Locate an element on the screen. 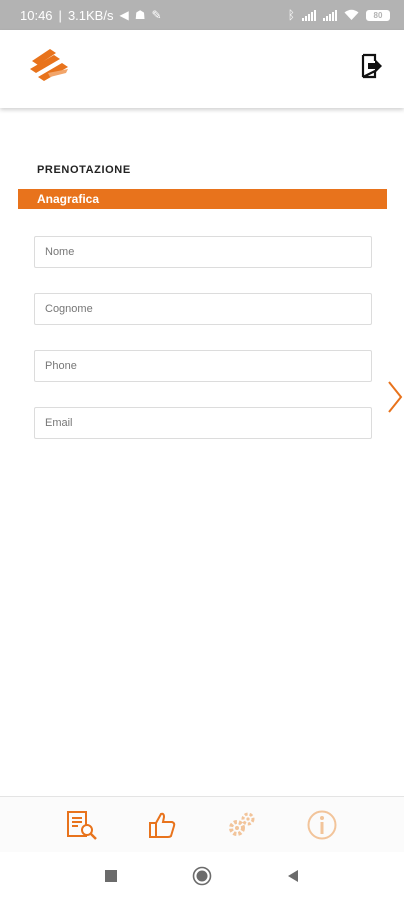 The width and height of the screenshot is (404, 900). back-button is located at coordinates (293, 876).